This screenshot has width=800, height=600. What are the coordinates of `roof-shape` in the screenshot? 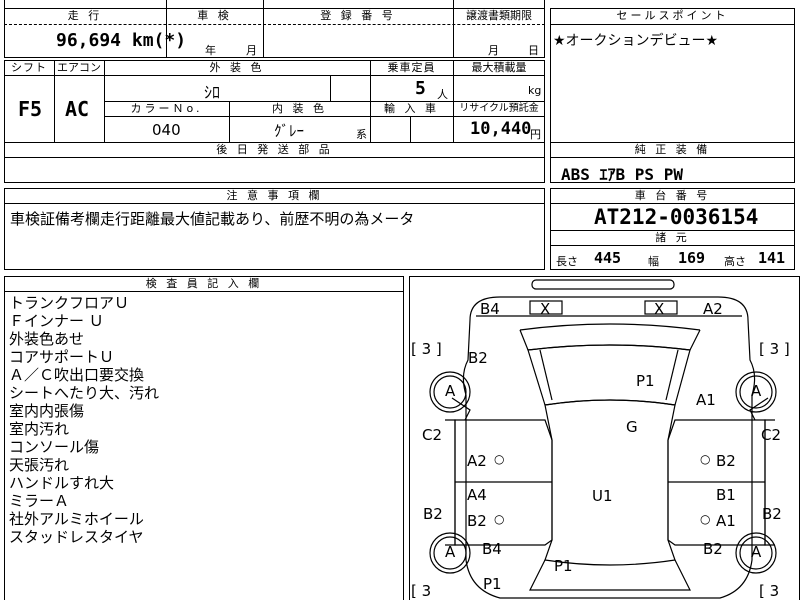 It's located at (610, 482).